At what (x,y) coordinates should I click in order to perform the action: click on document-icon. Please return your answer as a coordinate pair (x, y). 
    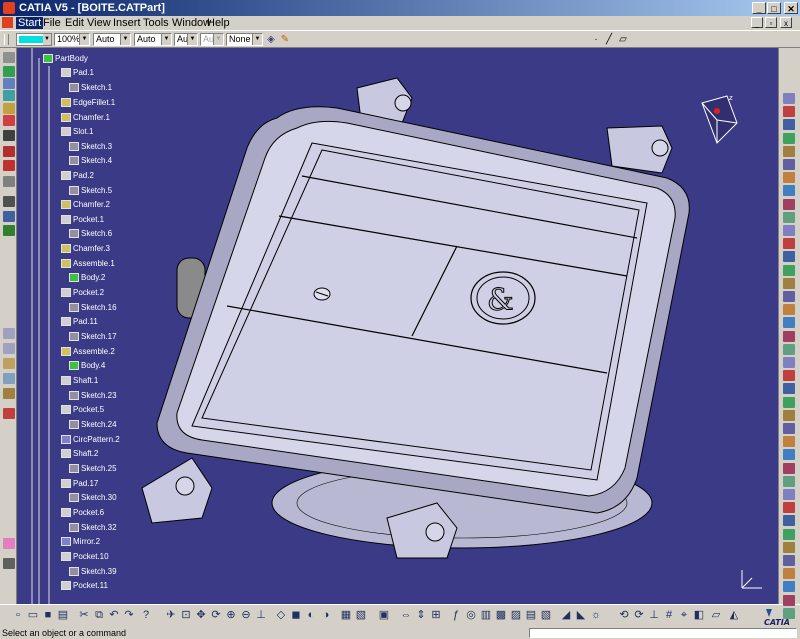
    Looking at the image, I should click on (7, 22).